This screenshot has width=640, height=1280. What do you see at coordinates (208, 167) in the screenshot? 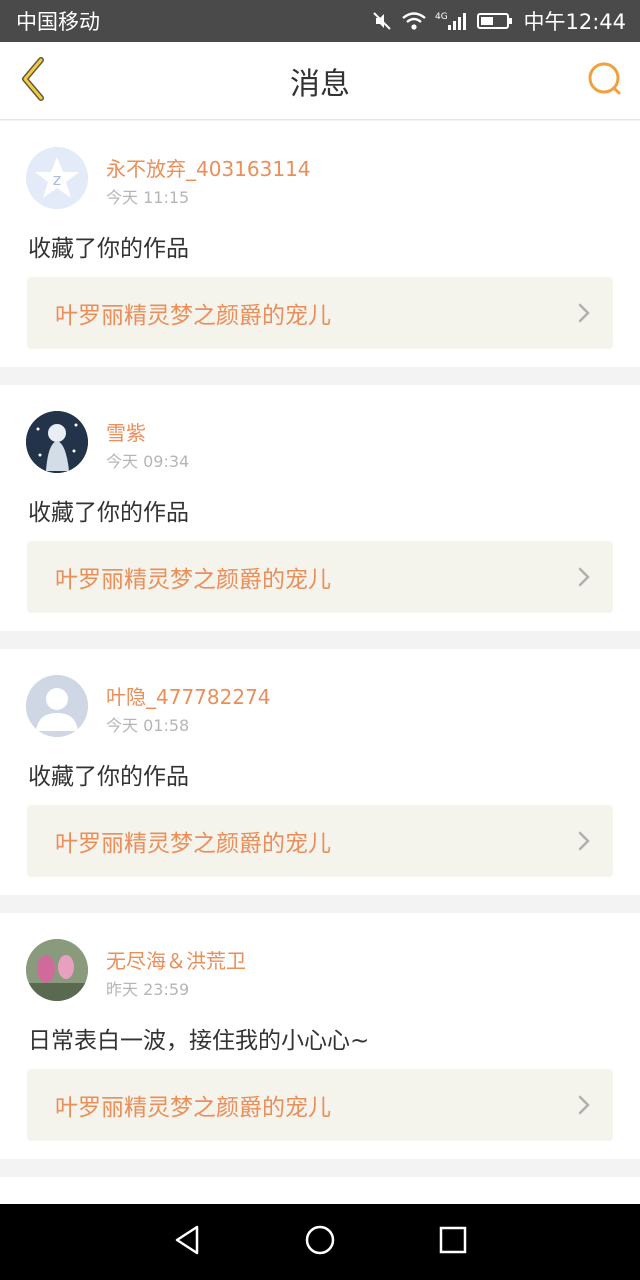
I see `user-name: 永不放弃_403163114` at bounding box center [208, 167].